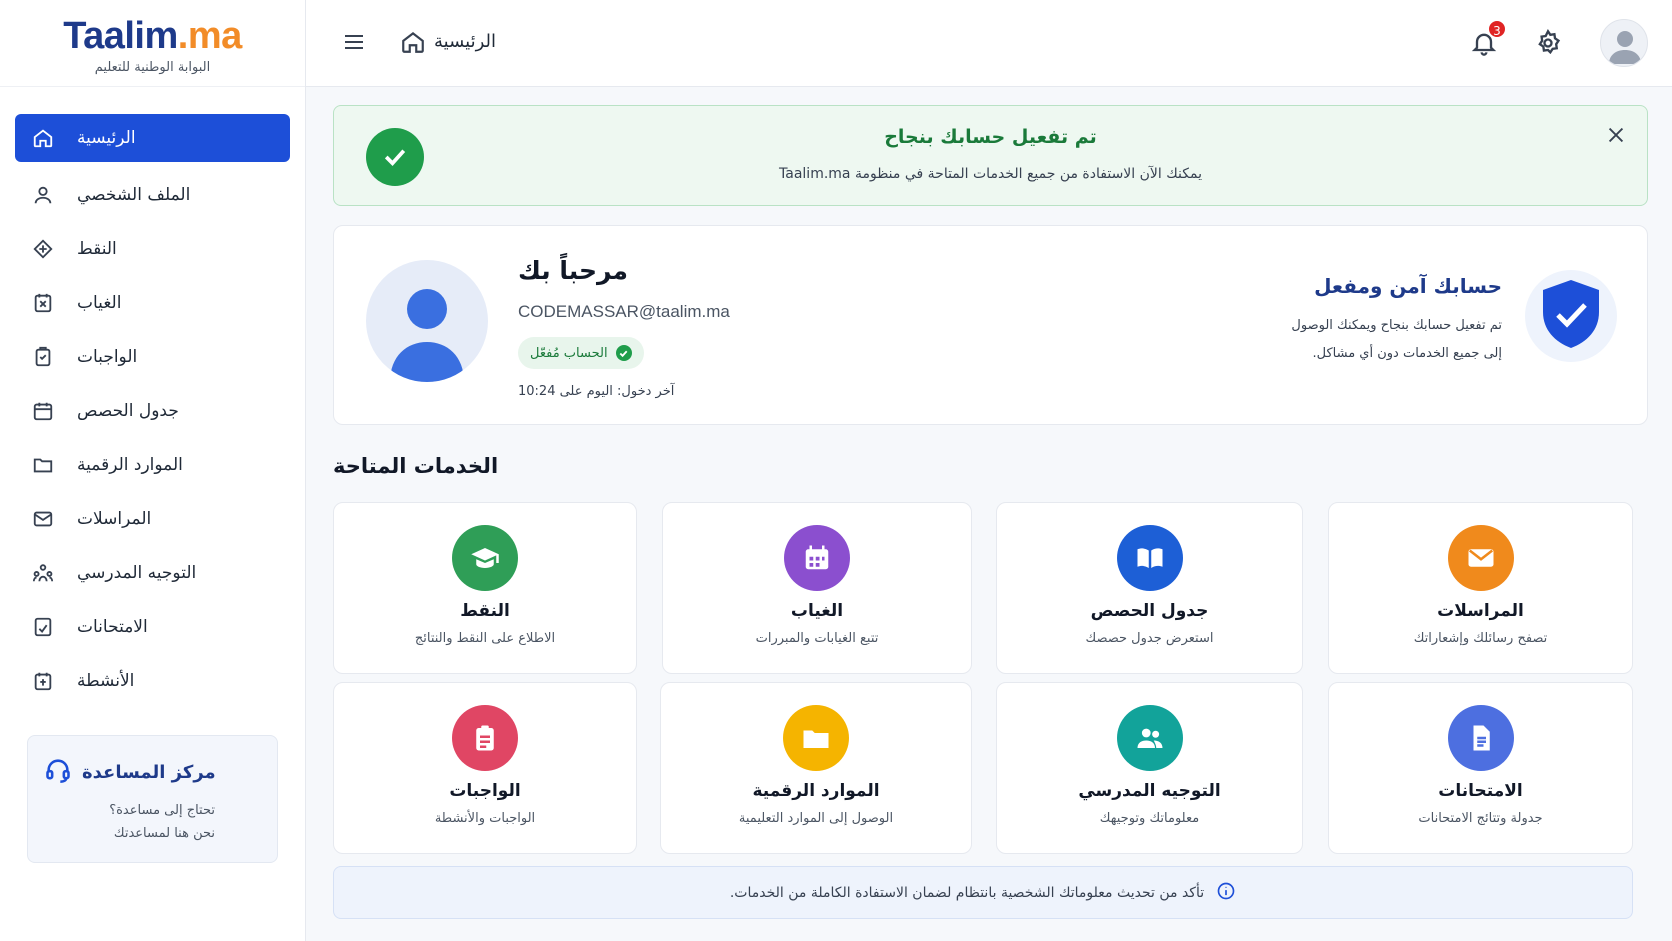 The image size is (1672, 941). Describe the element at coordinates (1407, 353) in the screenshot. I see `secure-line-2: إلى جميع الخدمات دون أي مشاكل.` at that location.